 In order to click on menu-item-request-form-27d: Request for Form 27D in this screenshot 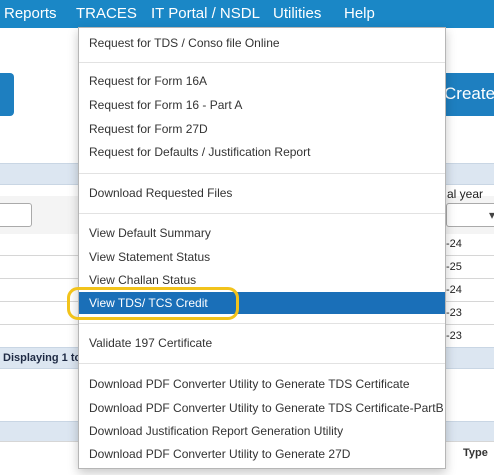, I will do `click(262, 129)`.